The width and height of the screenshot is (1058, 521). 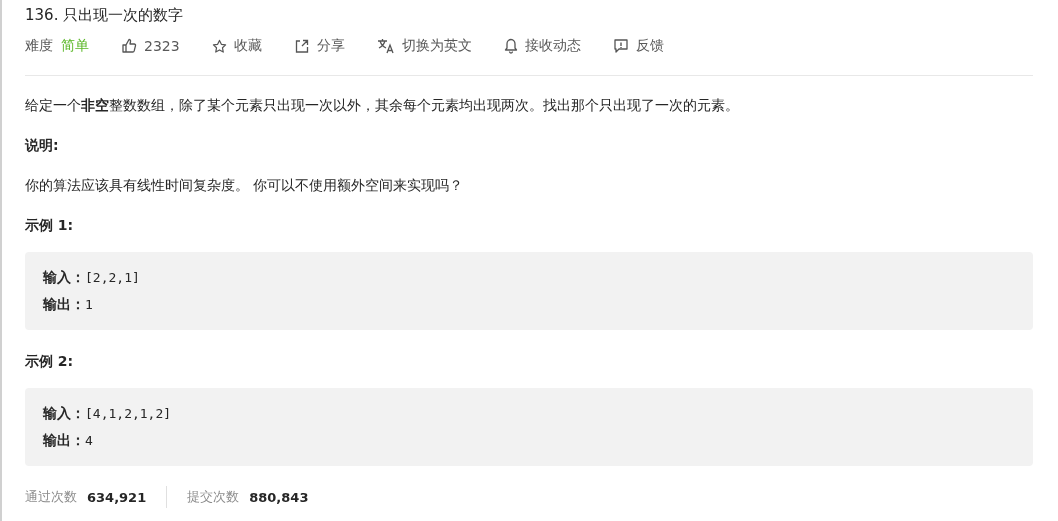 What do you see at coordinates (385, 46) in the screenshot?
I see `translate-icon` at bounding box center [385, 46].